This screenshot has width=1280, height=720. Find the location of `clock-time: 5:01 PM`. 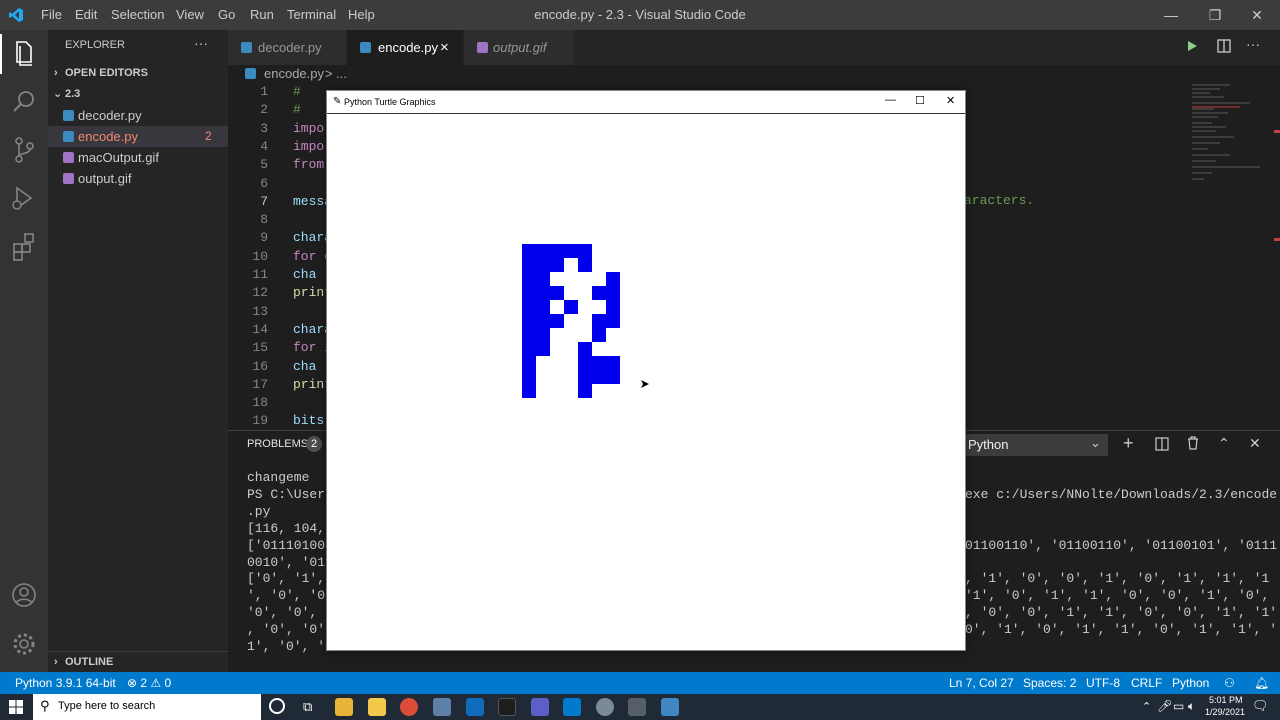

clock-time: 5:01 PM is located at coordinates (1226, 700).